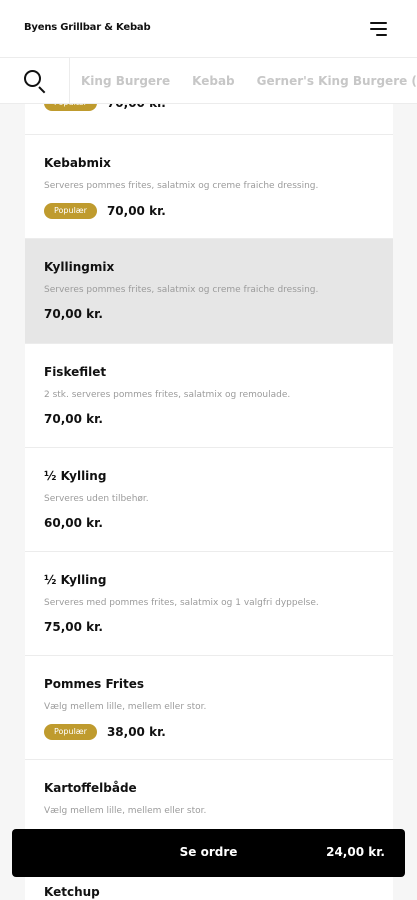 The image size is (417, 900). Describe the element at coordinates (79, 267) in the screenshot. I see `item-name: Kyllingmix` at that location.